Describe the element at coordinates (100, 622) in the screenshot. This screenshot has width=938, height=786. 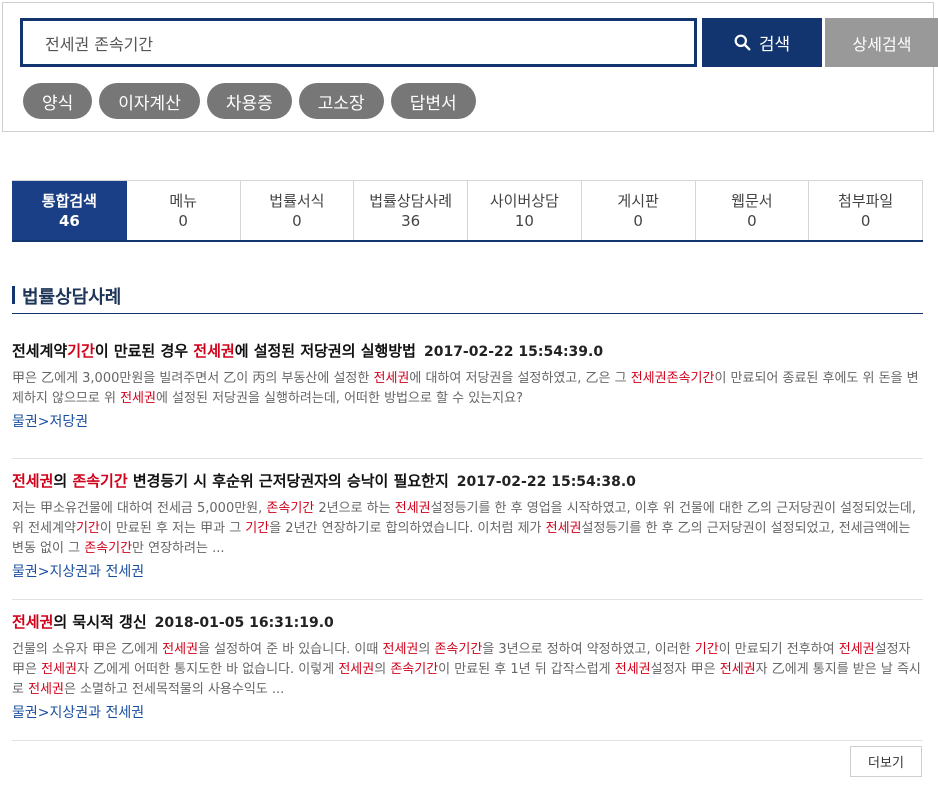
I see `text-segment: 의 묵시적 갱신` at that location.